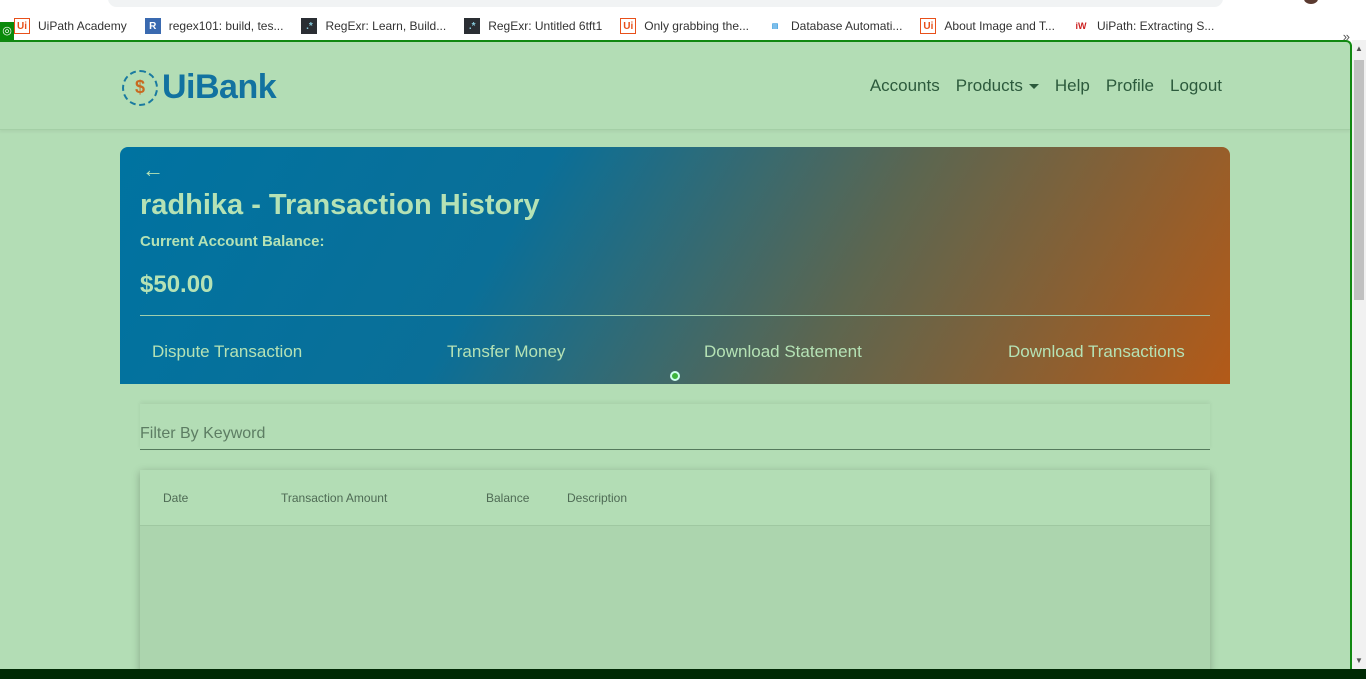  Describe the element at coordinates (232, 241) in the screenshot. I see `balance-label: Current Account Balance:` at that location.